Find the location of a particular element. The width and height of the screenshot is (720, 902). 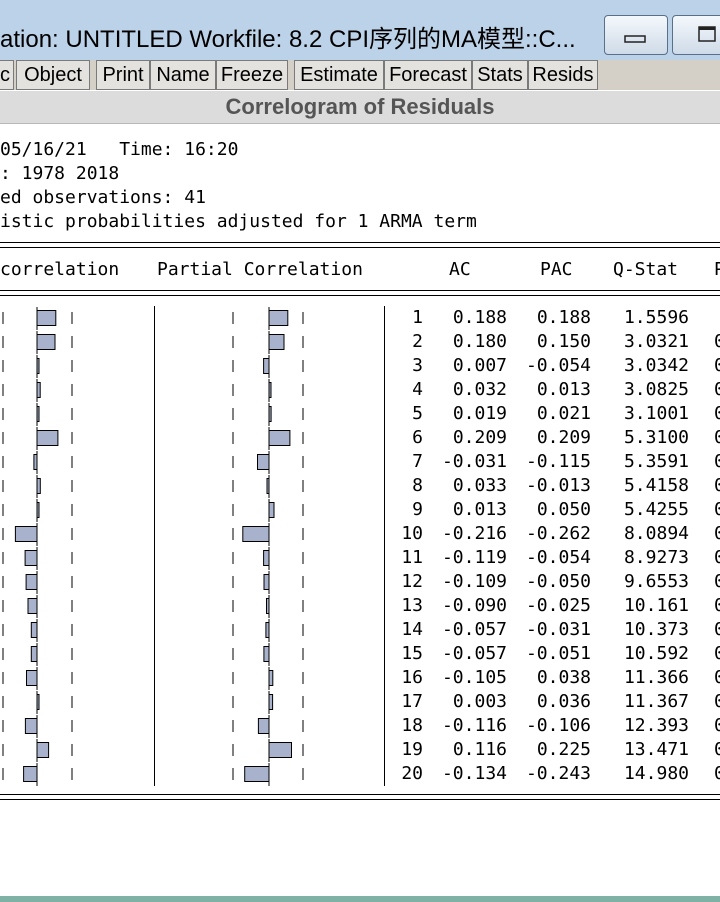

maximize-icon is located at coordinates (707, 34).